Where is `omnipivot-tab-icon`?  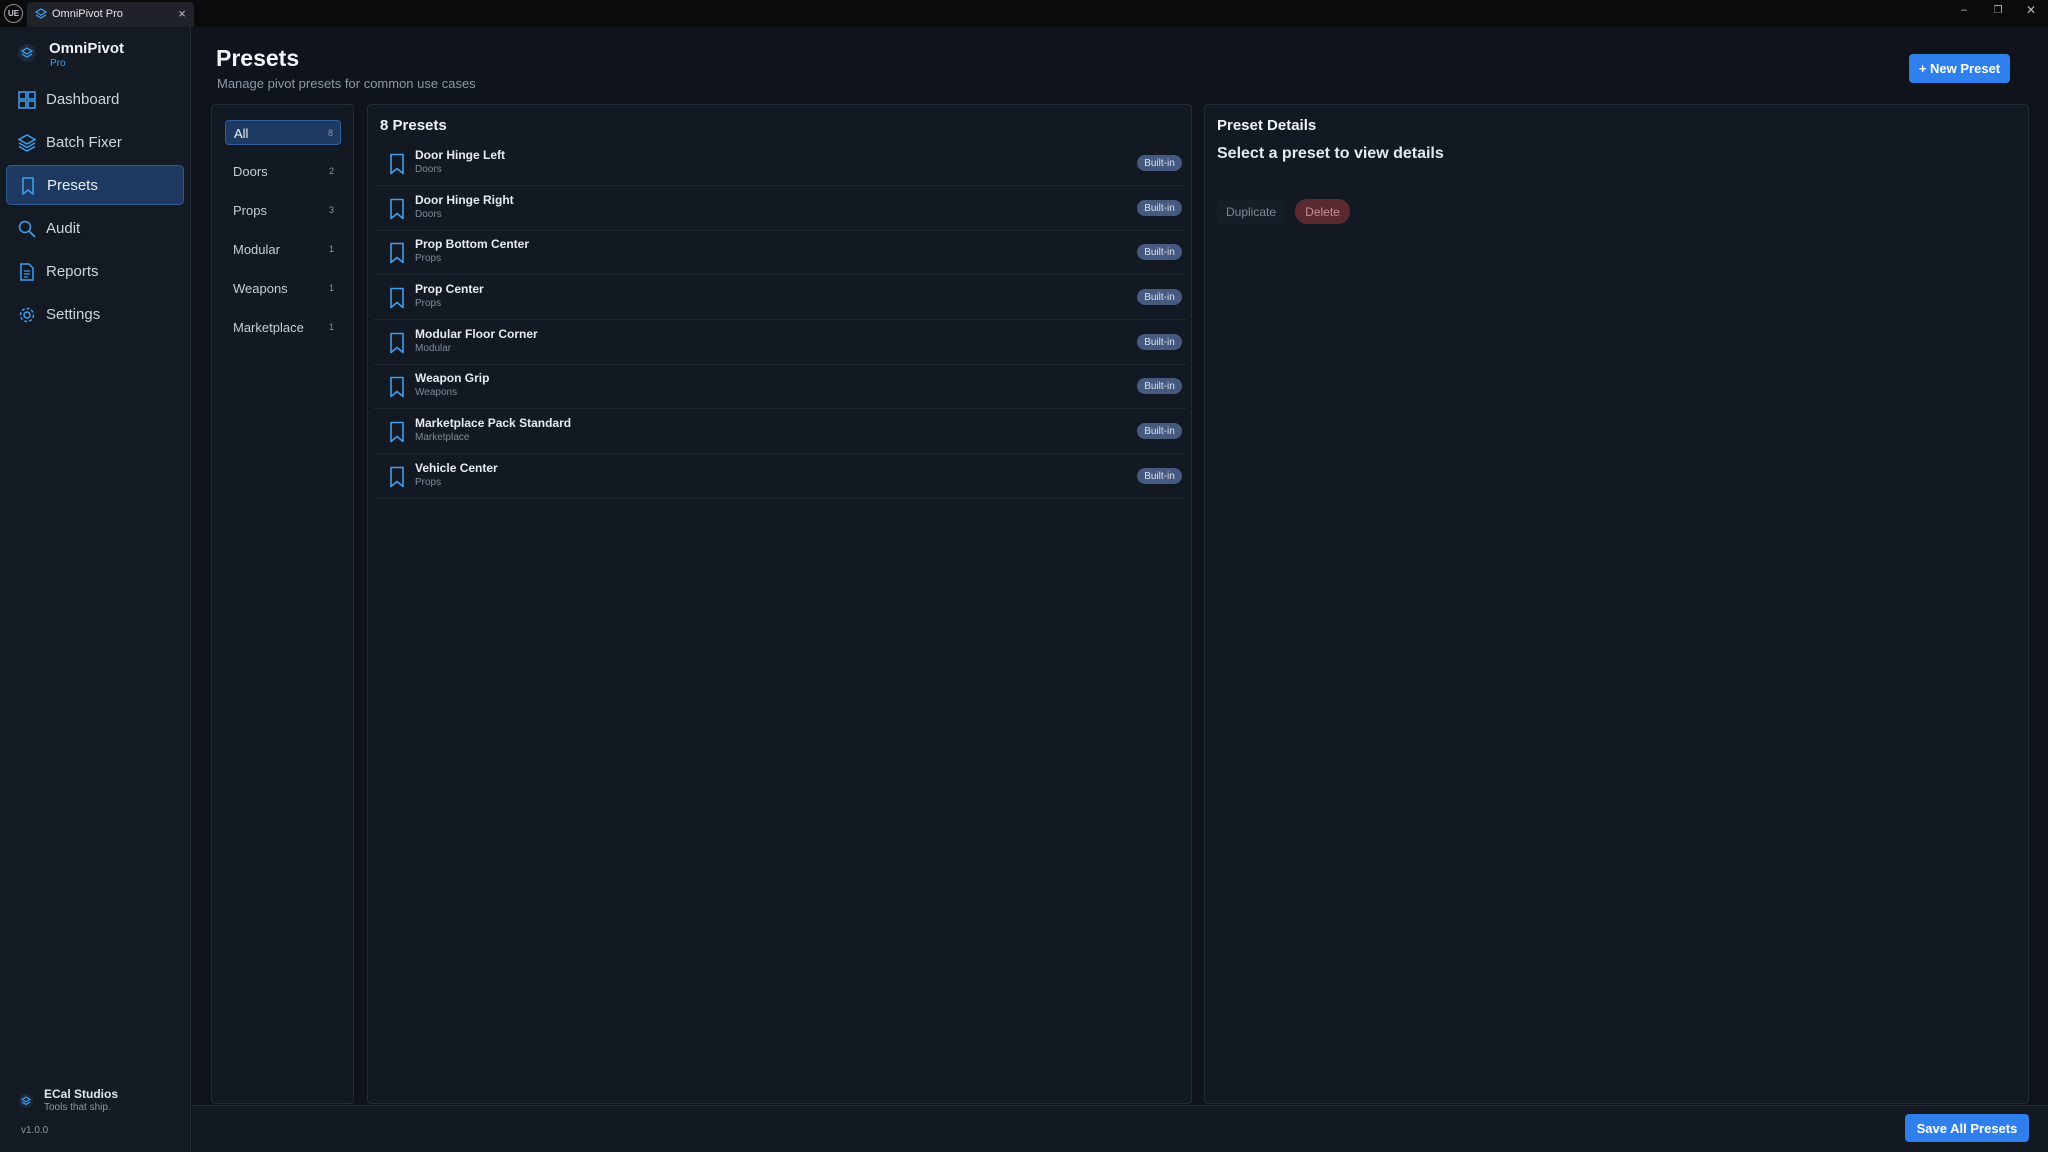
omnipivot-tab-icon is located at coordinates (41, 13).